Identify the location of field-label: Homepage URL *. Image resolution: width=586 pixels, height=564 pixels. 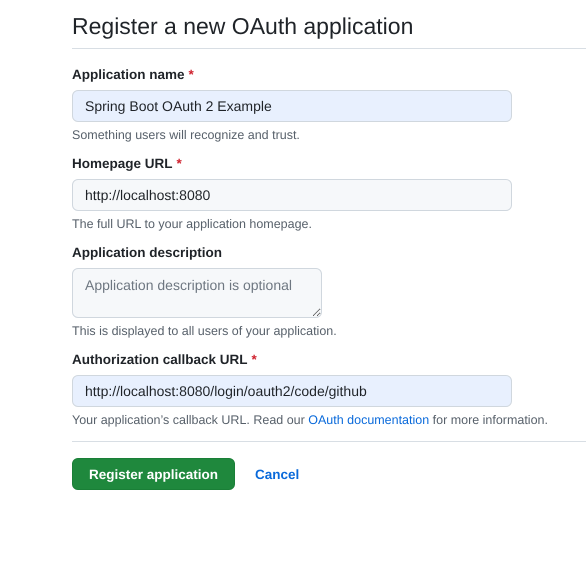
(127, 163).